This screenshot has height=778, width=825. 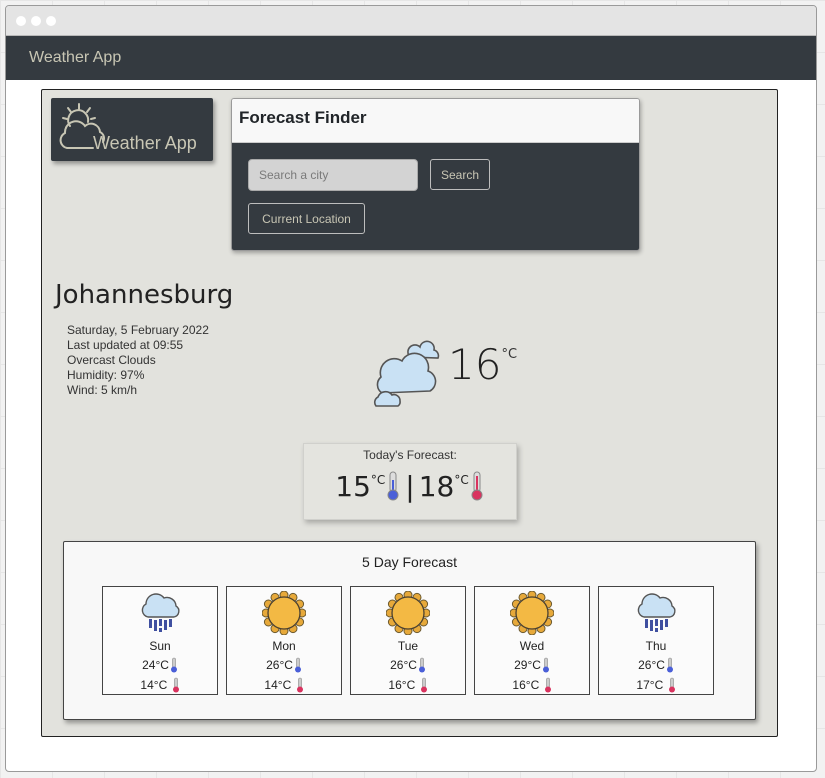 What do you see at coordinates (435, 121) in the screenshot?
I see `finder-title: Forecast Finder` at bounding box center [435, 121].